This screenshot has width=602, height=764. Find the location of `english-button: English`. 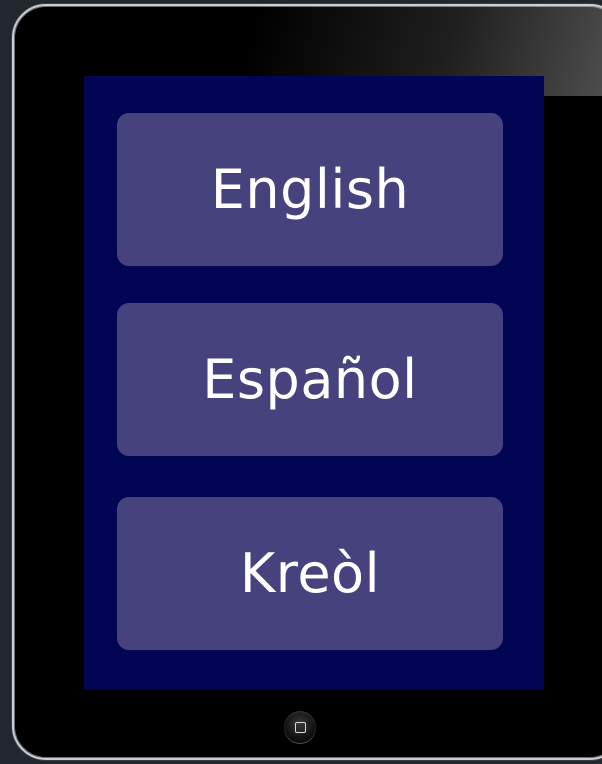

english-button: English is located at coordinates (310, 189).